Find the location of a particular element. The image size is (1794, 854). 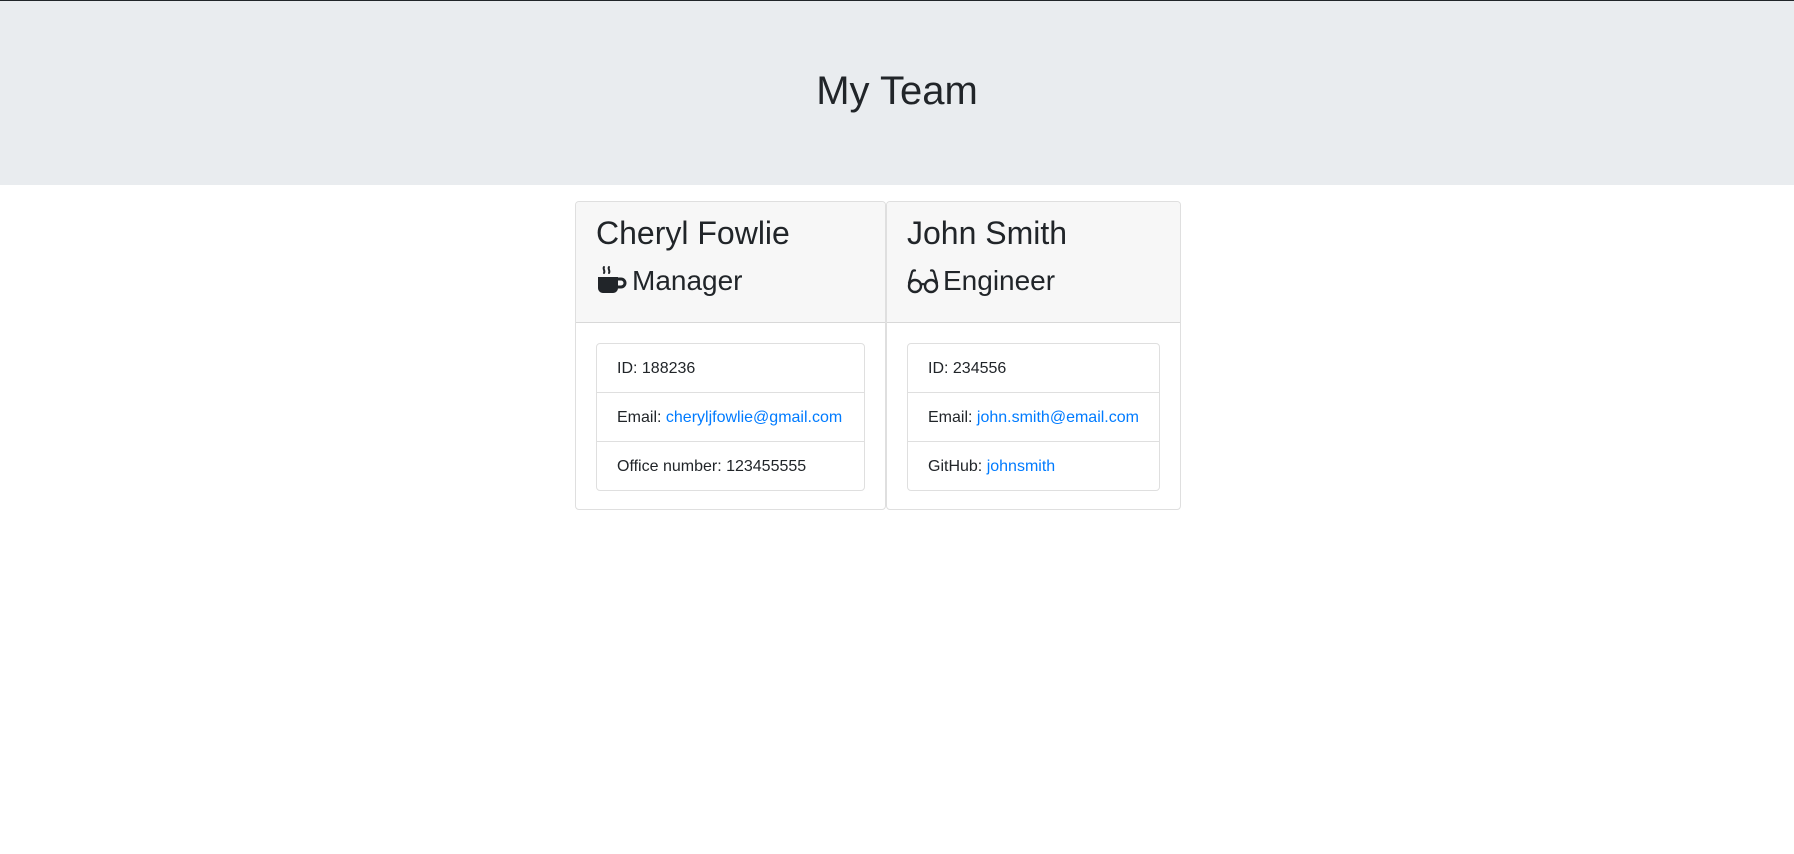

employee-name: Cheryl Fowlie is located at coordinates (693, 233).